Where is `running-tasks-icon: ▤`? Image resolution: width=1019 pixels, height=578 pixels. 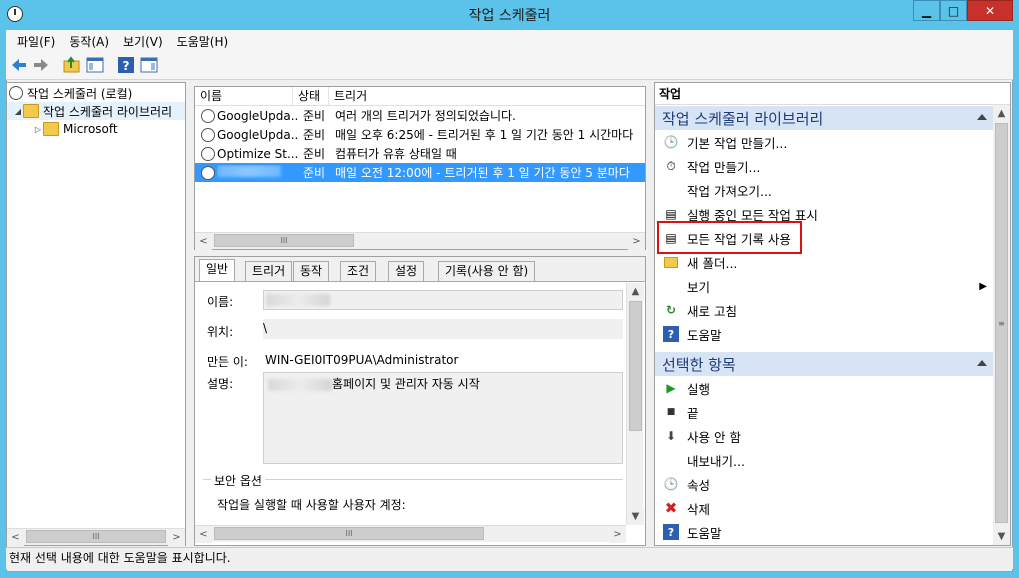
running-tasks-icon: ▤ is located at coordinates (671, 214).